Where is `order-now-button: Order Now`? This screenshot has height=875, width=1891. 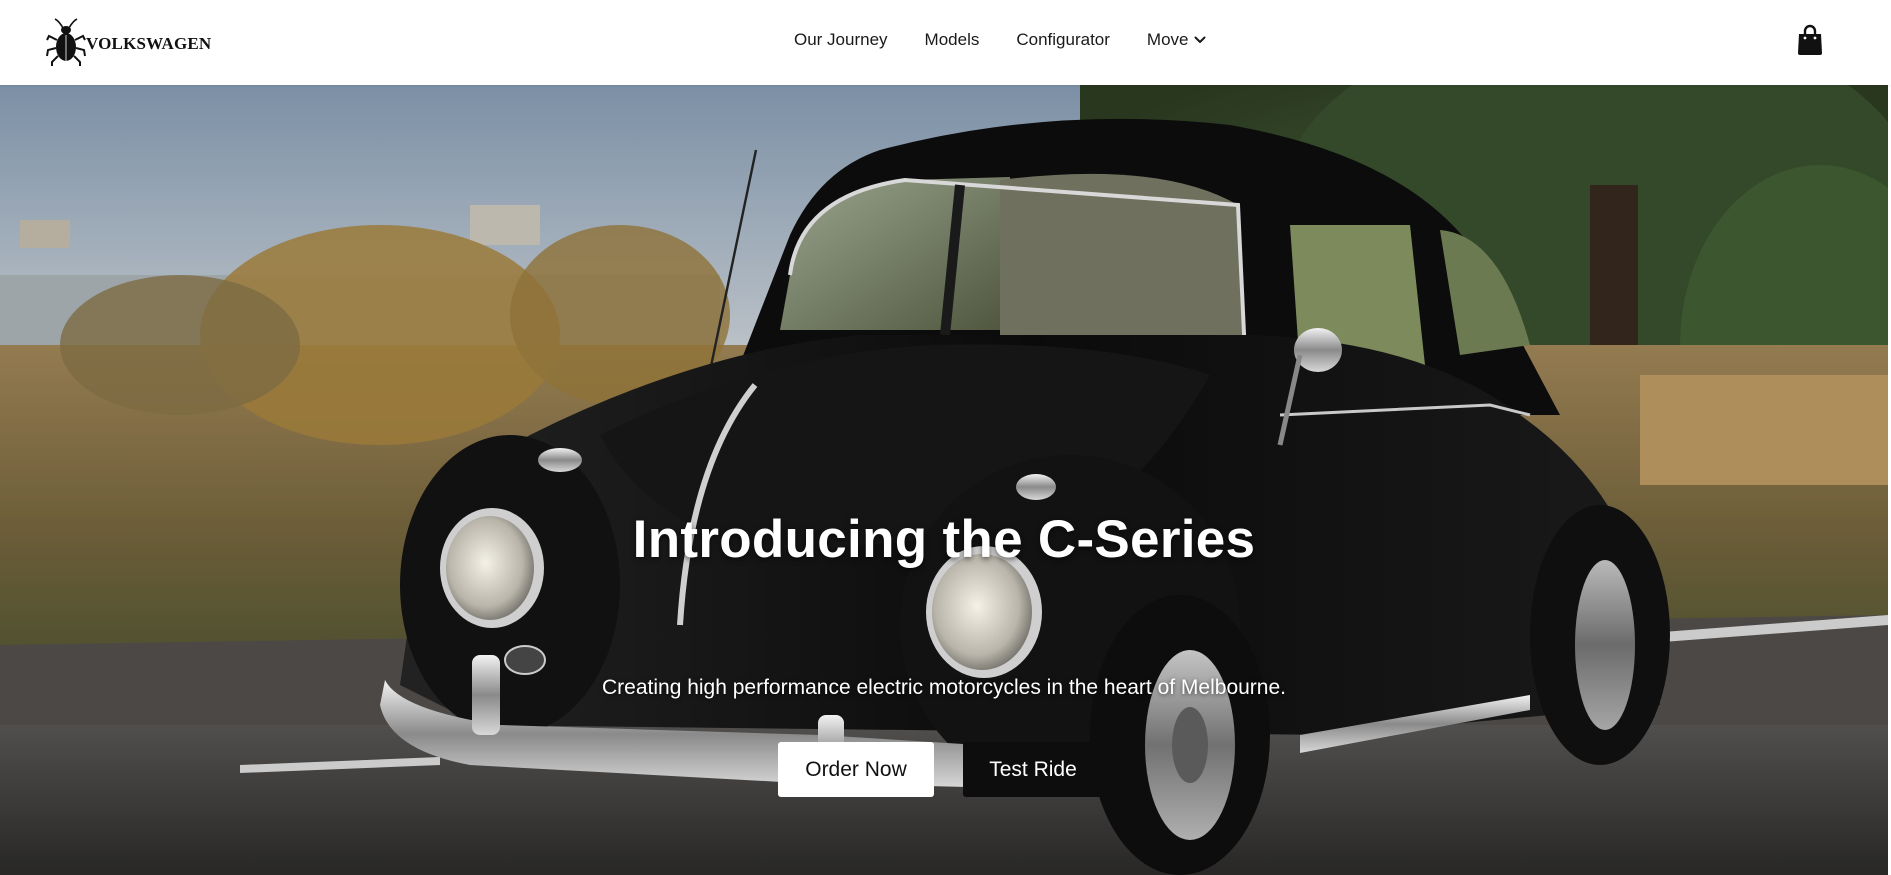
order-now-button: Order Now is located at coordinates (856, 769).